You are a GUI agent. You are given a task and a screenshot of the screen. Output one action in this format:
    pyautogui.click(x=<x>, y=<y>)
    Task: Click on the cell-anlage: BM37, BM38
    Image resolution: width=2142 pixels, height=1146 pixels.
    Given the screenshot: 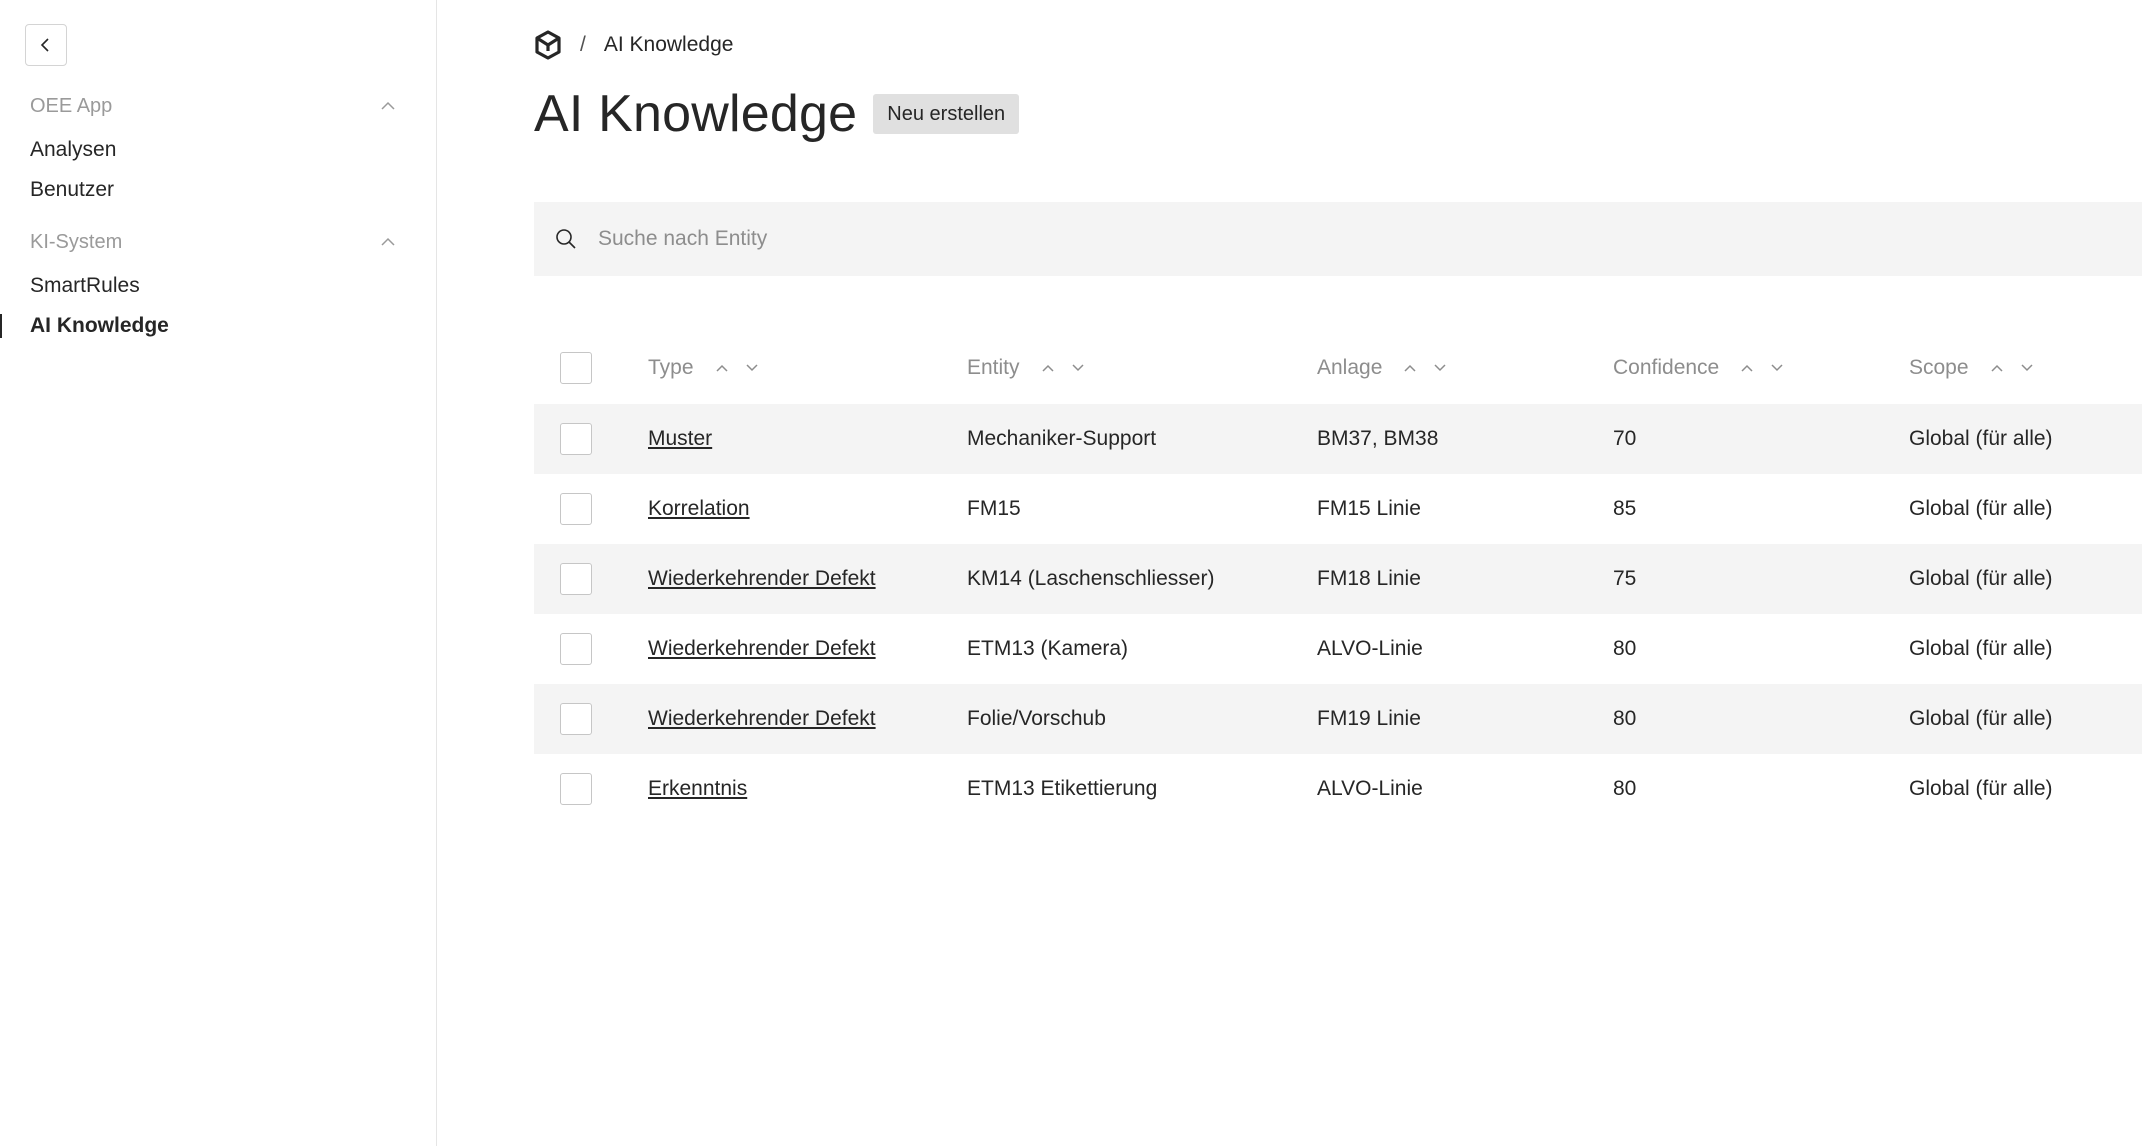 What is the action you would take?
    pyautogui.click(x=1378, y=438)
    